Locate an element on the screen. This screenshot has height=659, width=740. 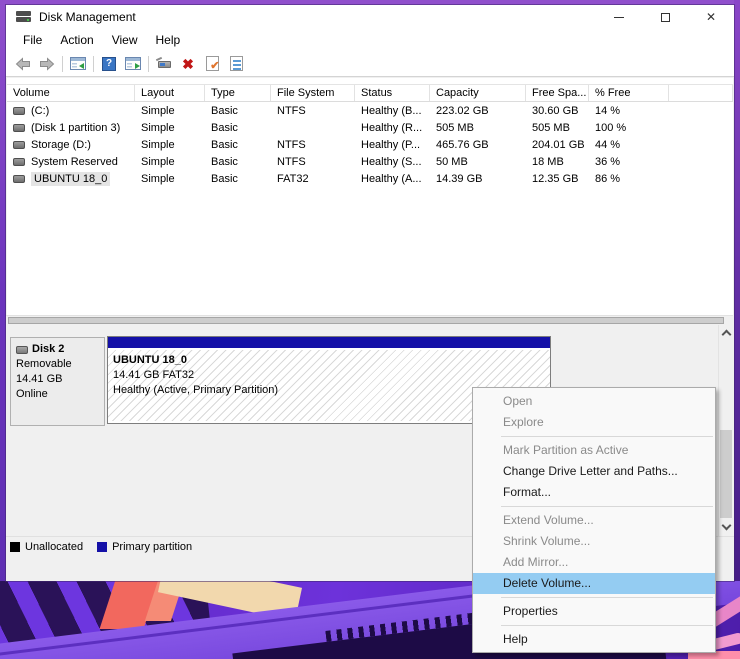
maximize-button is located at coordinates (665, 17).